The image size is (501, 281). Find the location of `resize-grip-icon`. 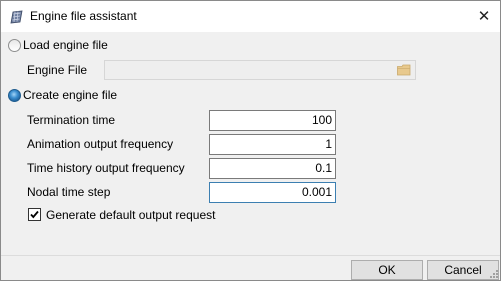

resize-grip-icon is located at coordinates (494, 274).